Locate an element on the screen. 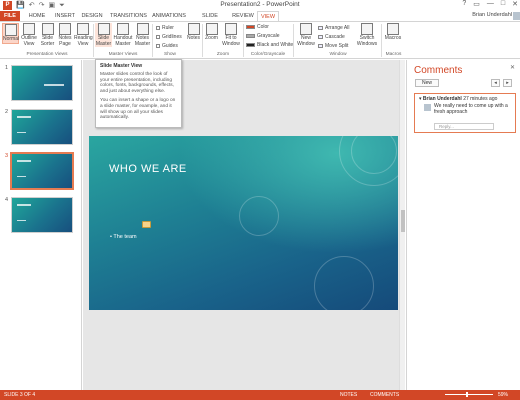 The image size is (520, 400). switch-windows-button: Switch Windows is located at coordinates (367, 35).